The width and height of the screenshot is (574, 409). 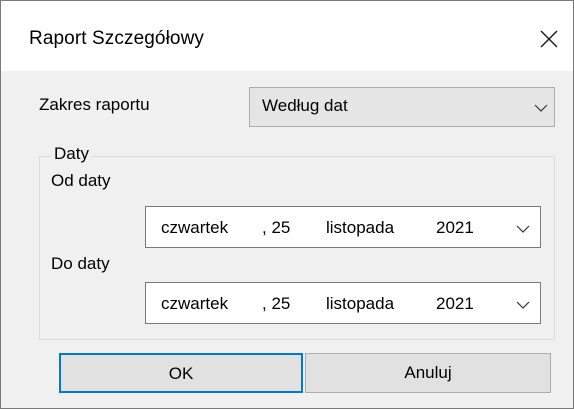 I want to click on from-date-weekday: czwartek, so click(x=194, y=228).